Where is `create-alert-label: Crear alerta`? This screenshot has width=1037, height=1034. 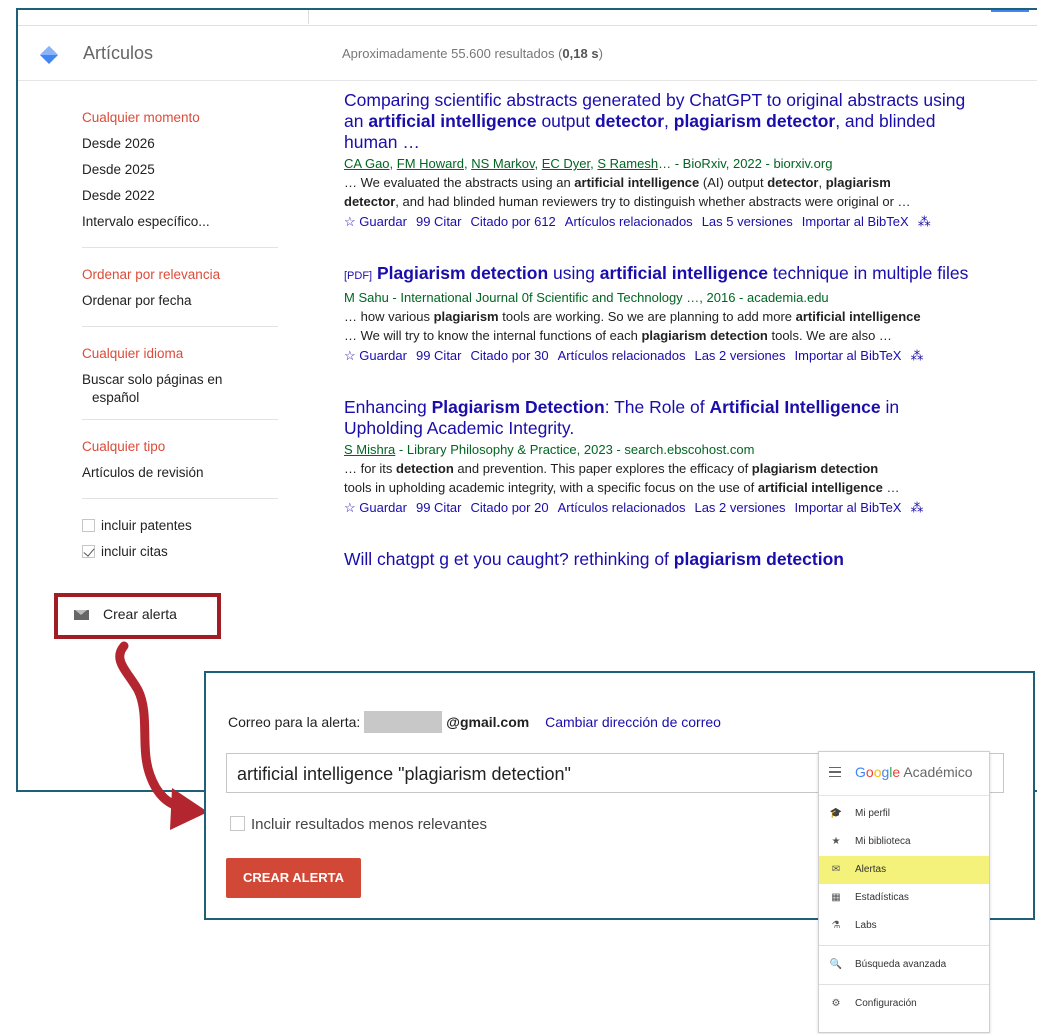 create-alert-label: Crear alerta is located at coordinates (140, 614).